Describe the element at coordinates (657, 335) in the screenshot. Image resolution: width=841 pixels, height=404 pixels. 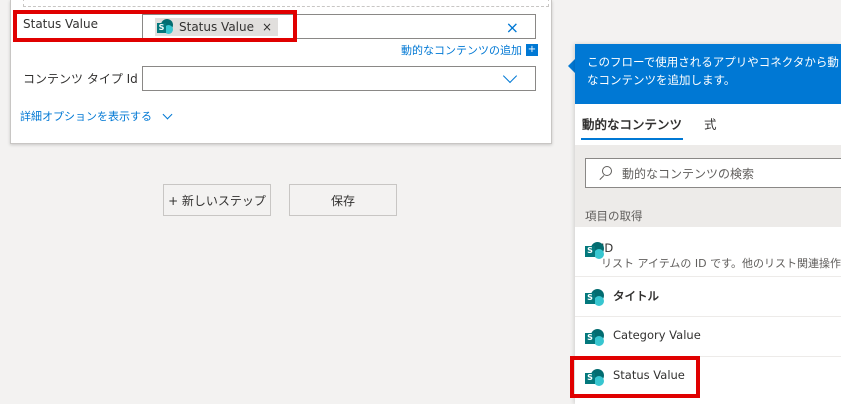
I see `item-name: Category Value` at that location.